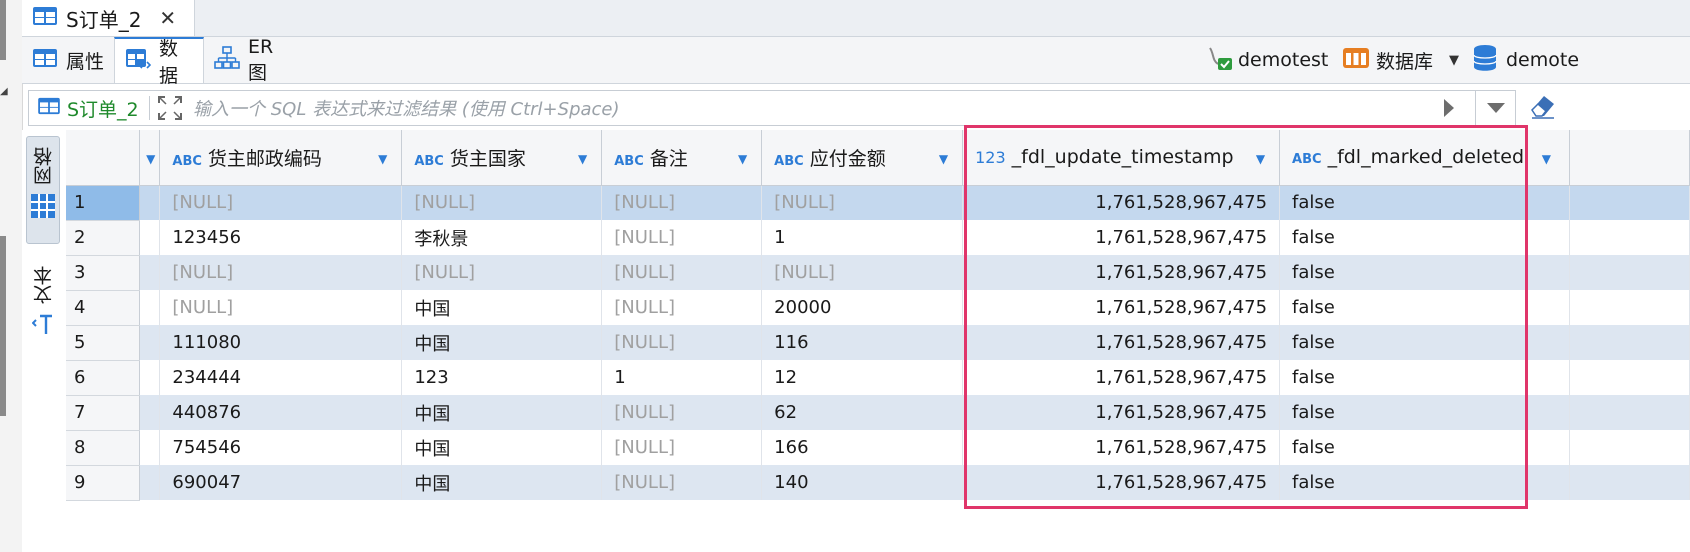  I want to click on table-row: 5 111080 中国 [NULL] 116 1,761,528,967,475 false, so click(878, 343).